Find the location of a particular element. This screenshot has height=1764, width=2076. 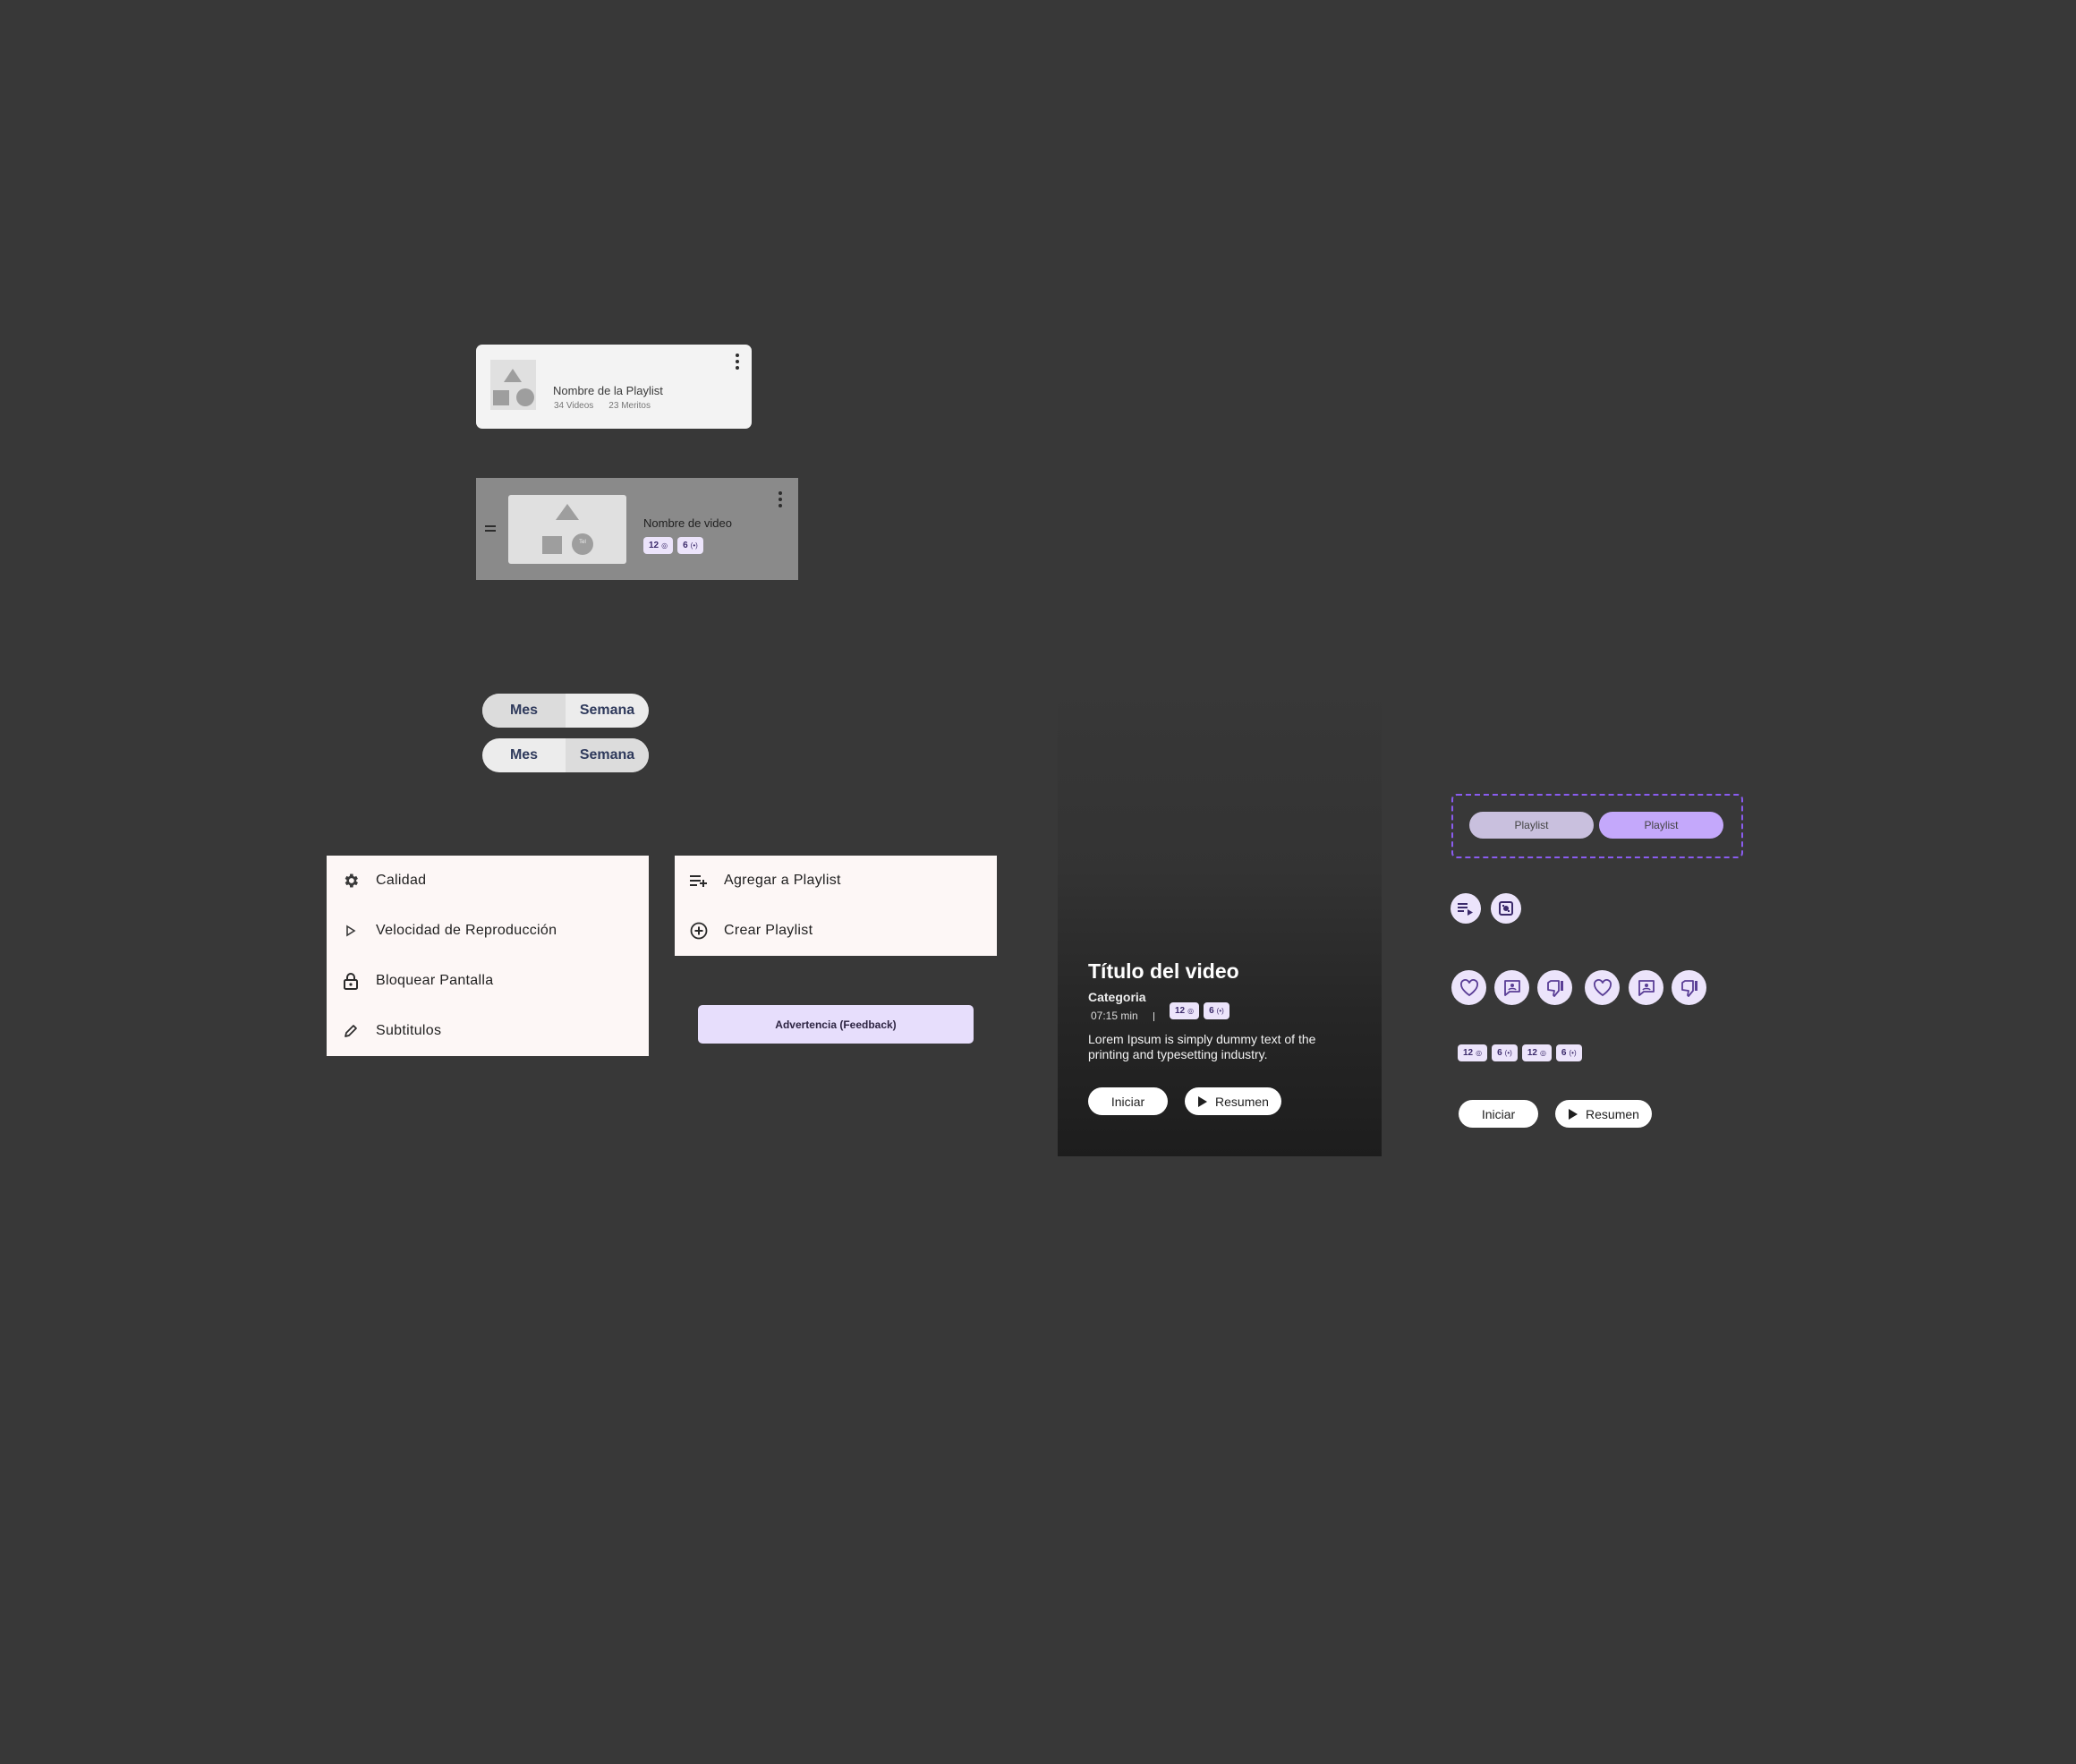

menu-item-crear-playlist: Crear Playlist is located at coordinates (836, 931).